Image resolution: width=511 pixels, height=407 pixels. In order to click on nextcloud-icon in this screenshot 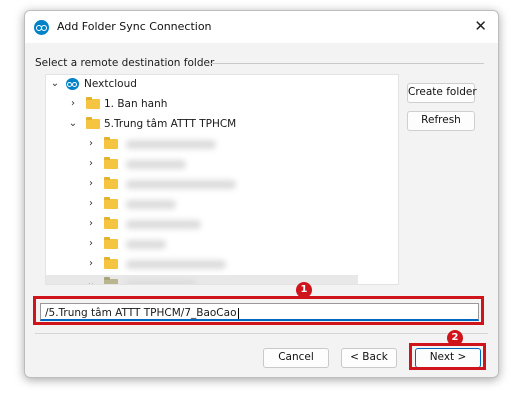, I will do `click(72, 84)`.